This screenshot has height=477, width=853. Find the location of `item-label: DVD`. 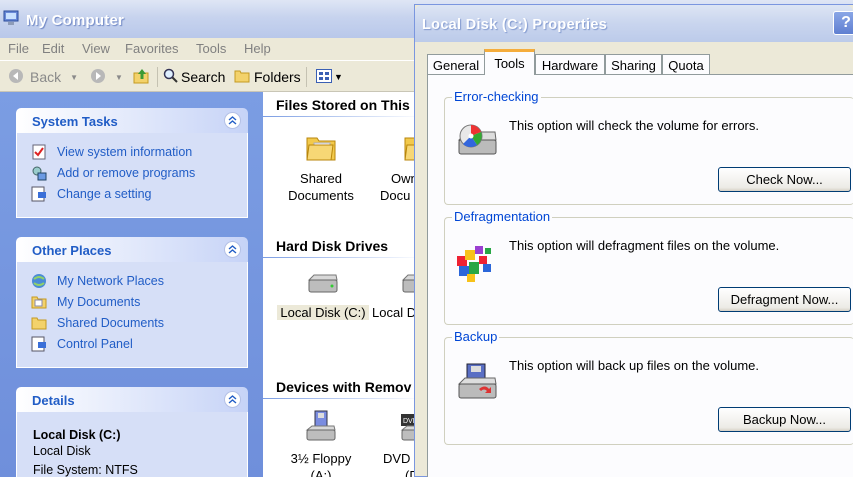

item-label: DVD is located at coordinates (397, 458).